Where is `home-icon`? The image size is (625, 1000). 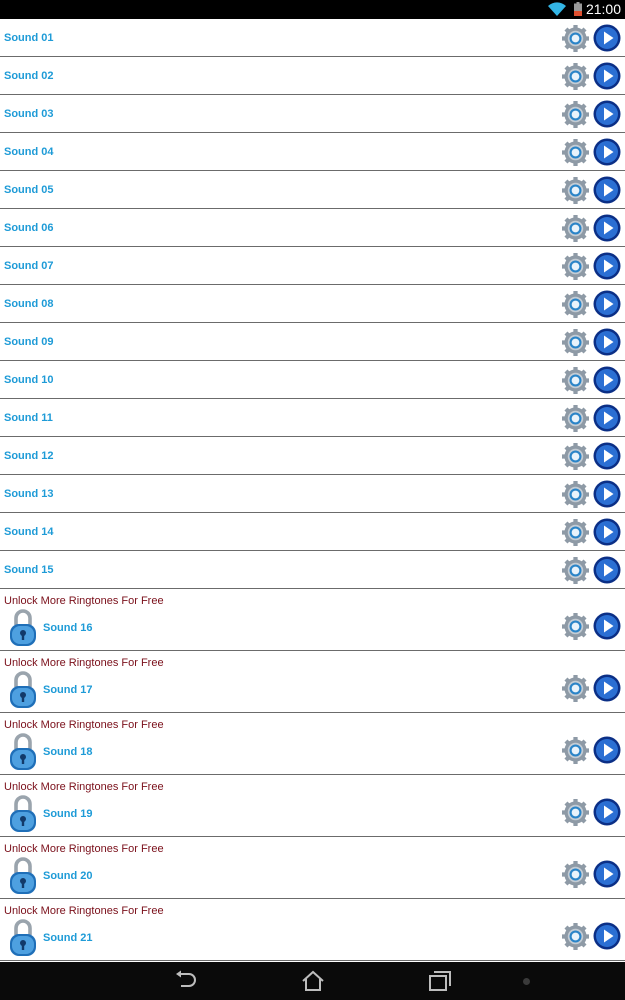 home-icon is located at coordinates (313, 981).